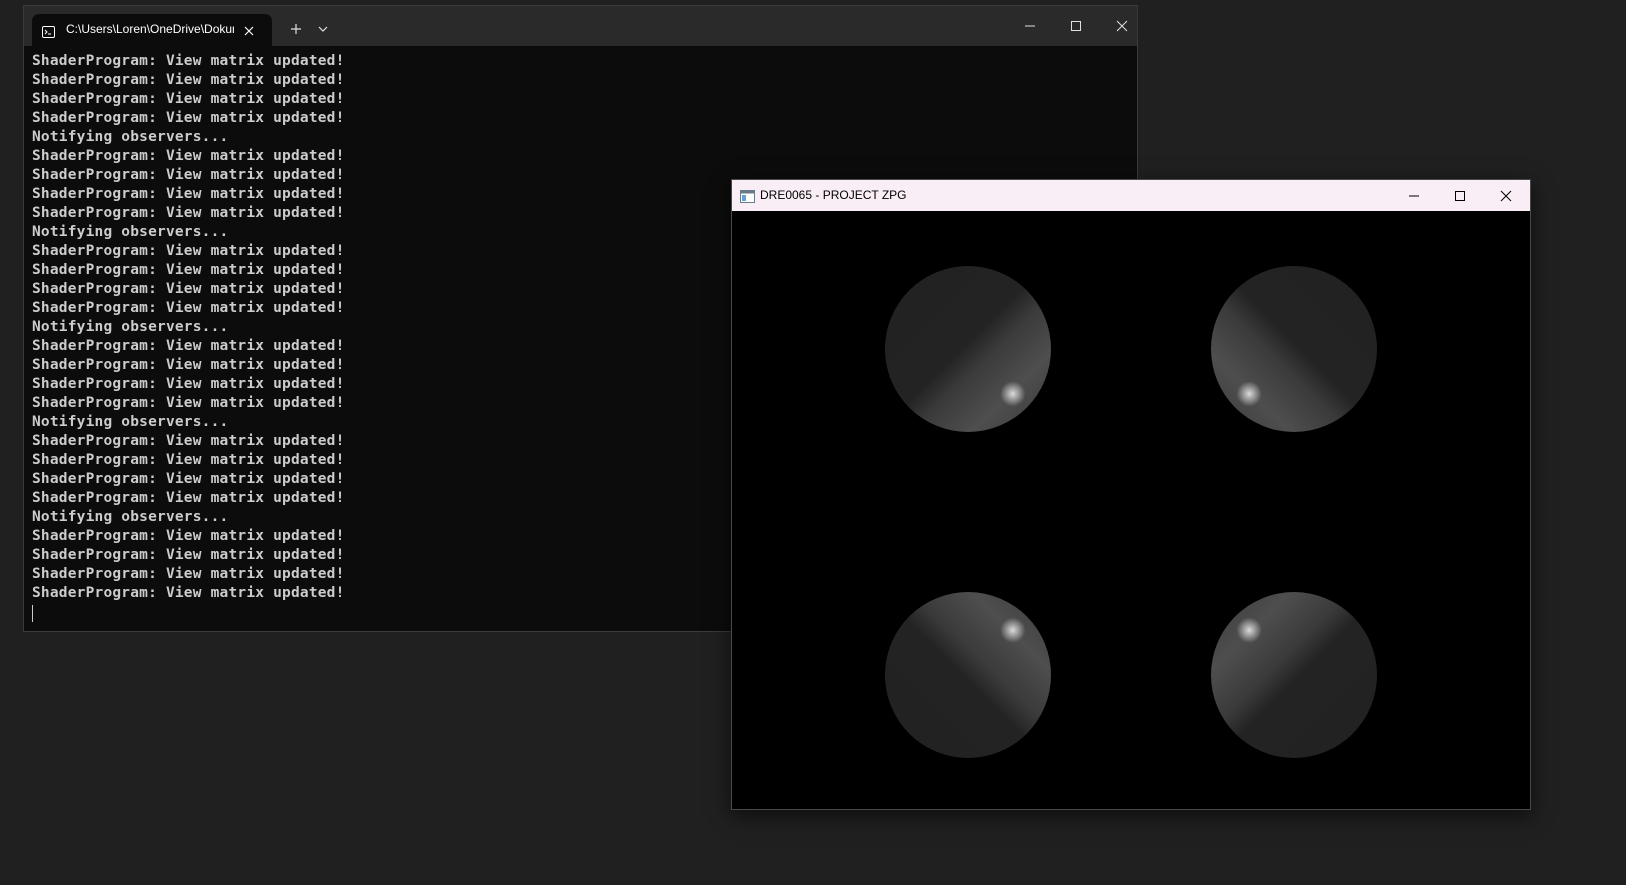  I want to click on sphere-top-right, so click(1294, 349).